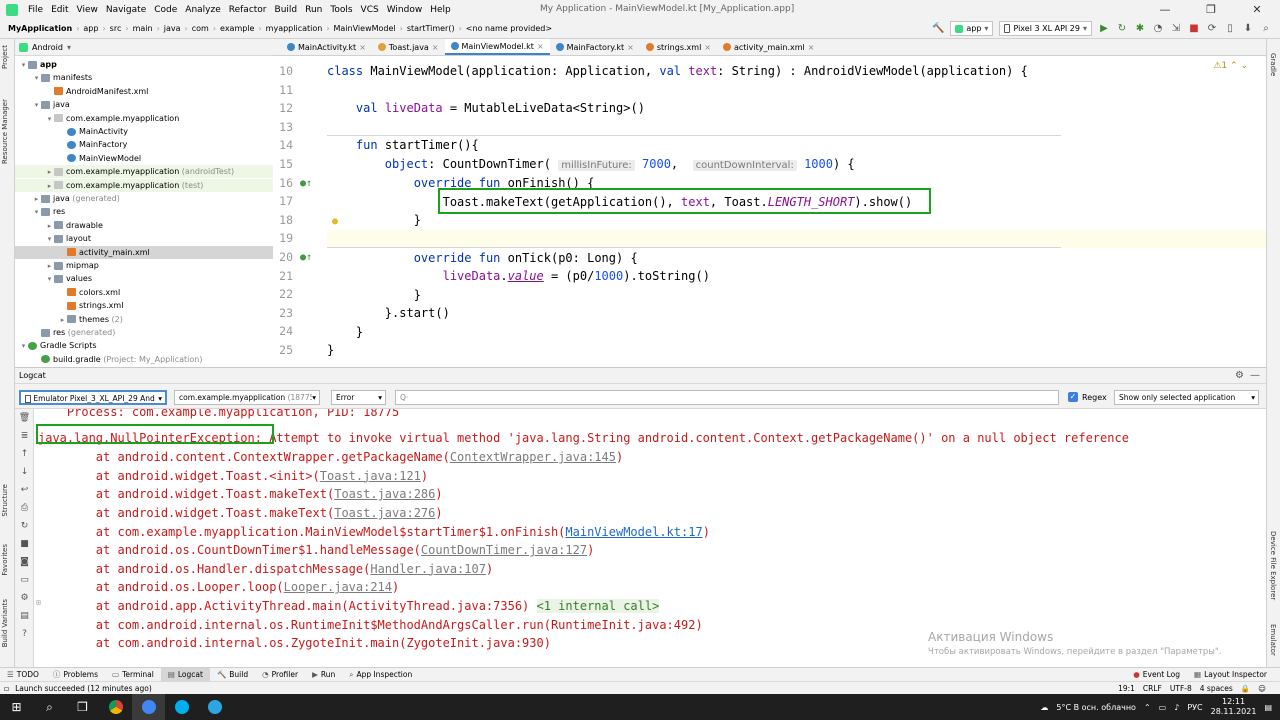  Describe the element at coordinates (144, 198) in the screenshot. I see `tree-item: ▸ java (generated)` at that location.